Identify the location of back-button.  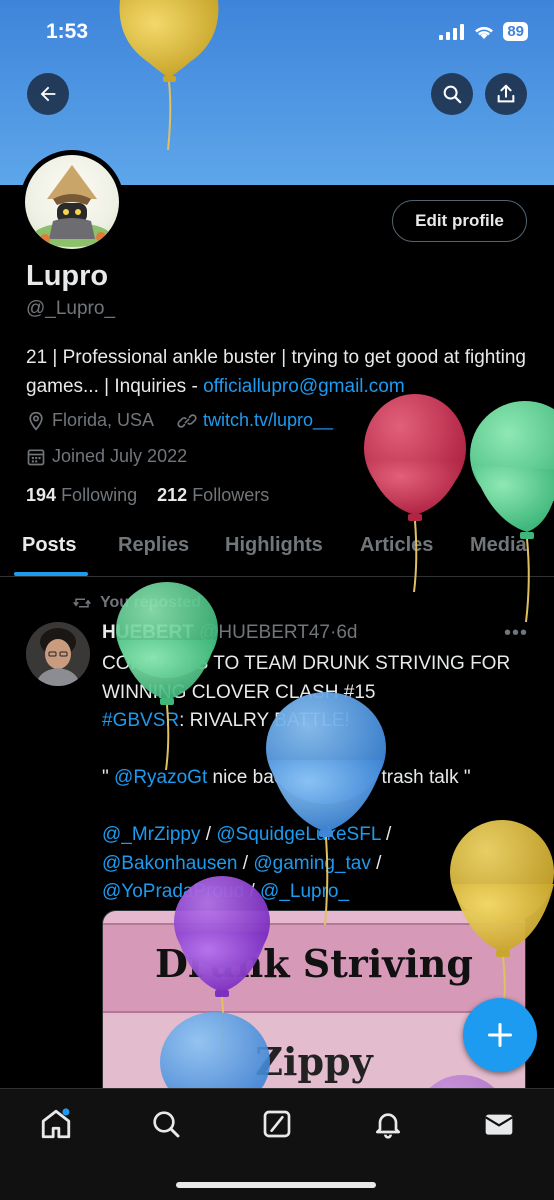
(48, 94).